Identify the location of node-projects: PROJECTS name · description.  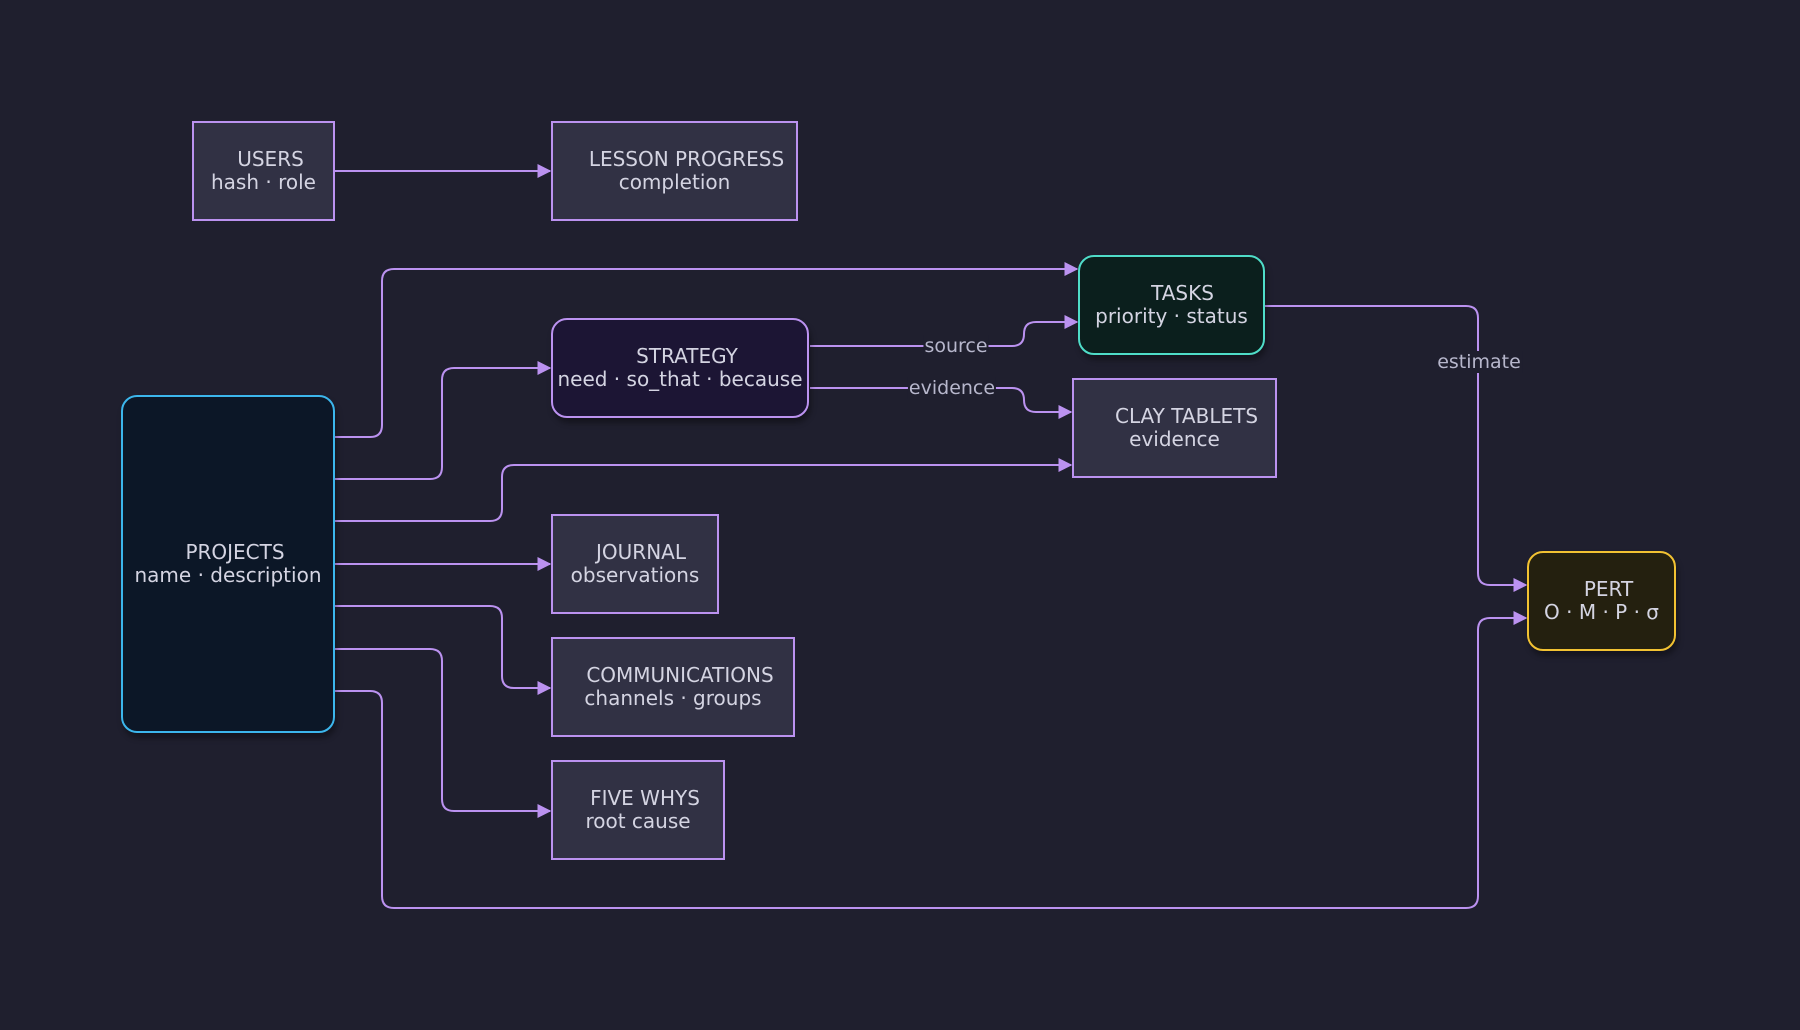
(228, 564).